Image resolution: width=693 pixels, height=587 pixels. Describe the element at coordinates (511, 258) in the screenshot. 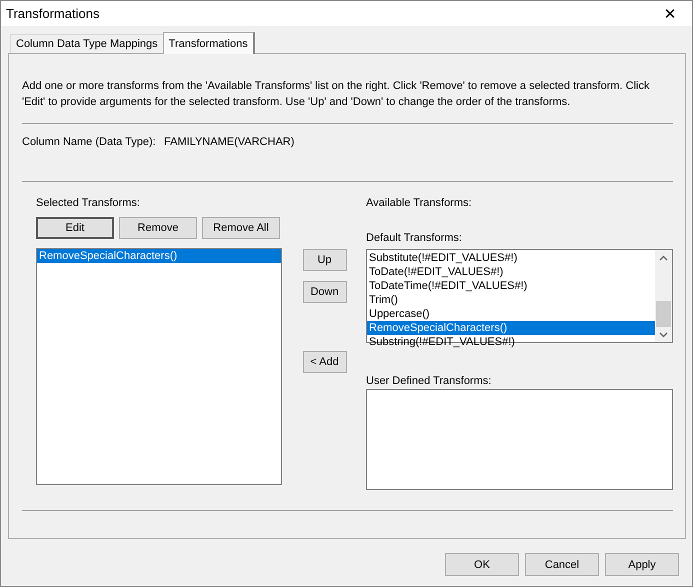

I see `list-item: Substitute(!#EDIT_VALUES#!)` at that location.